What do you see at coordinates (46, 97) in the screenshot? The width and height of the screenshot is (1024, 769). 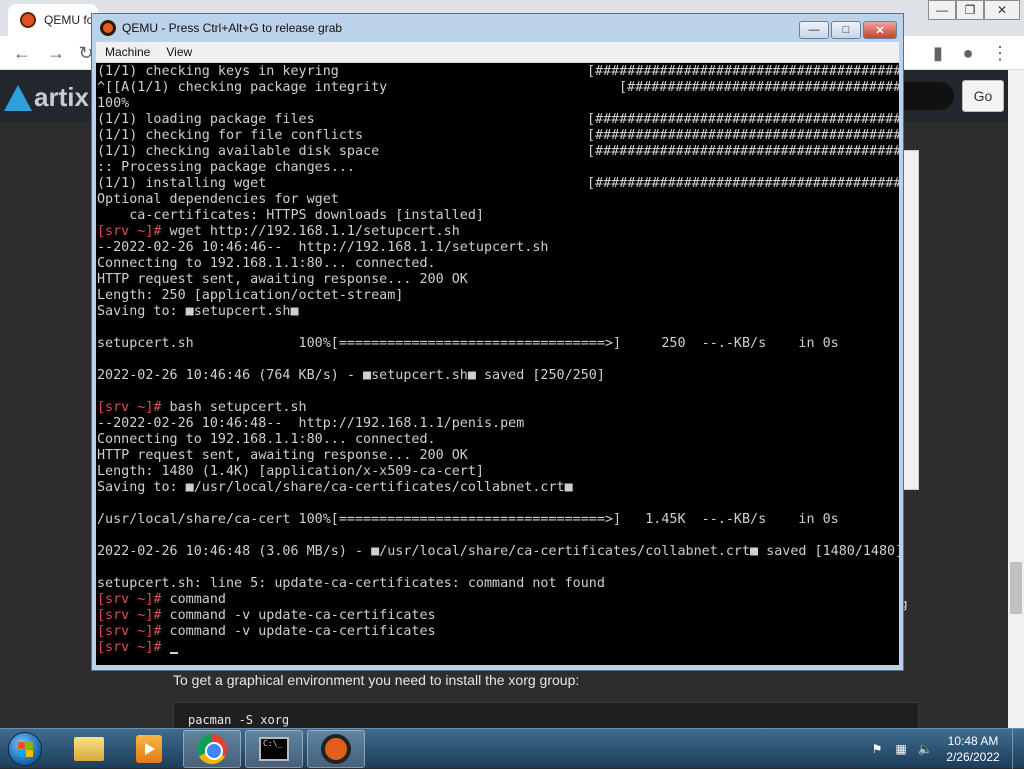 I see `artix-logo: artix` at bounding box center [46, 97].